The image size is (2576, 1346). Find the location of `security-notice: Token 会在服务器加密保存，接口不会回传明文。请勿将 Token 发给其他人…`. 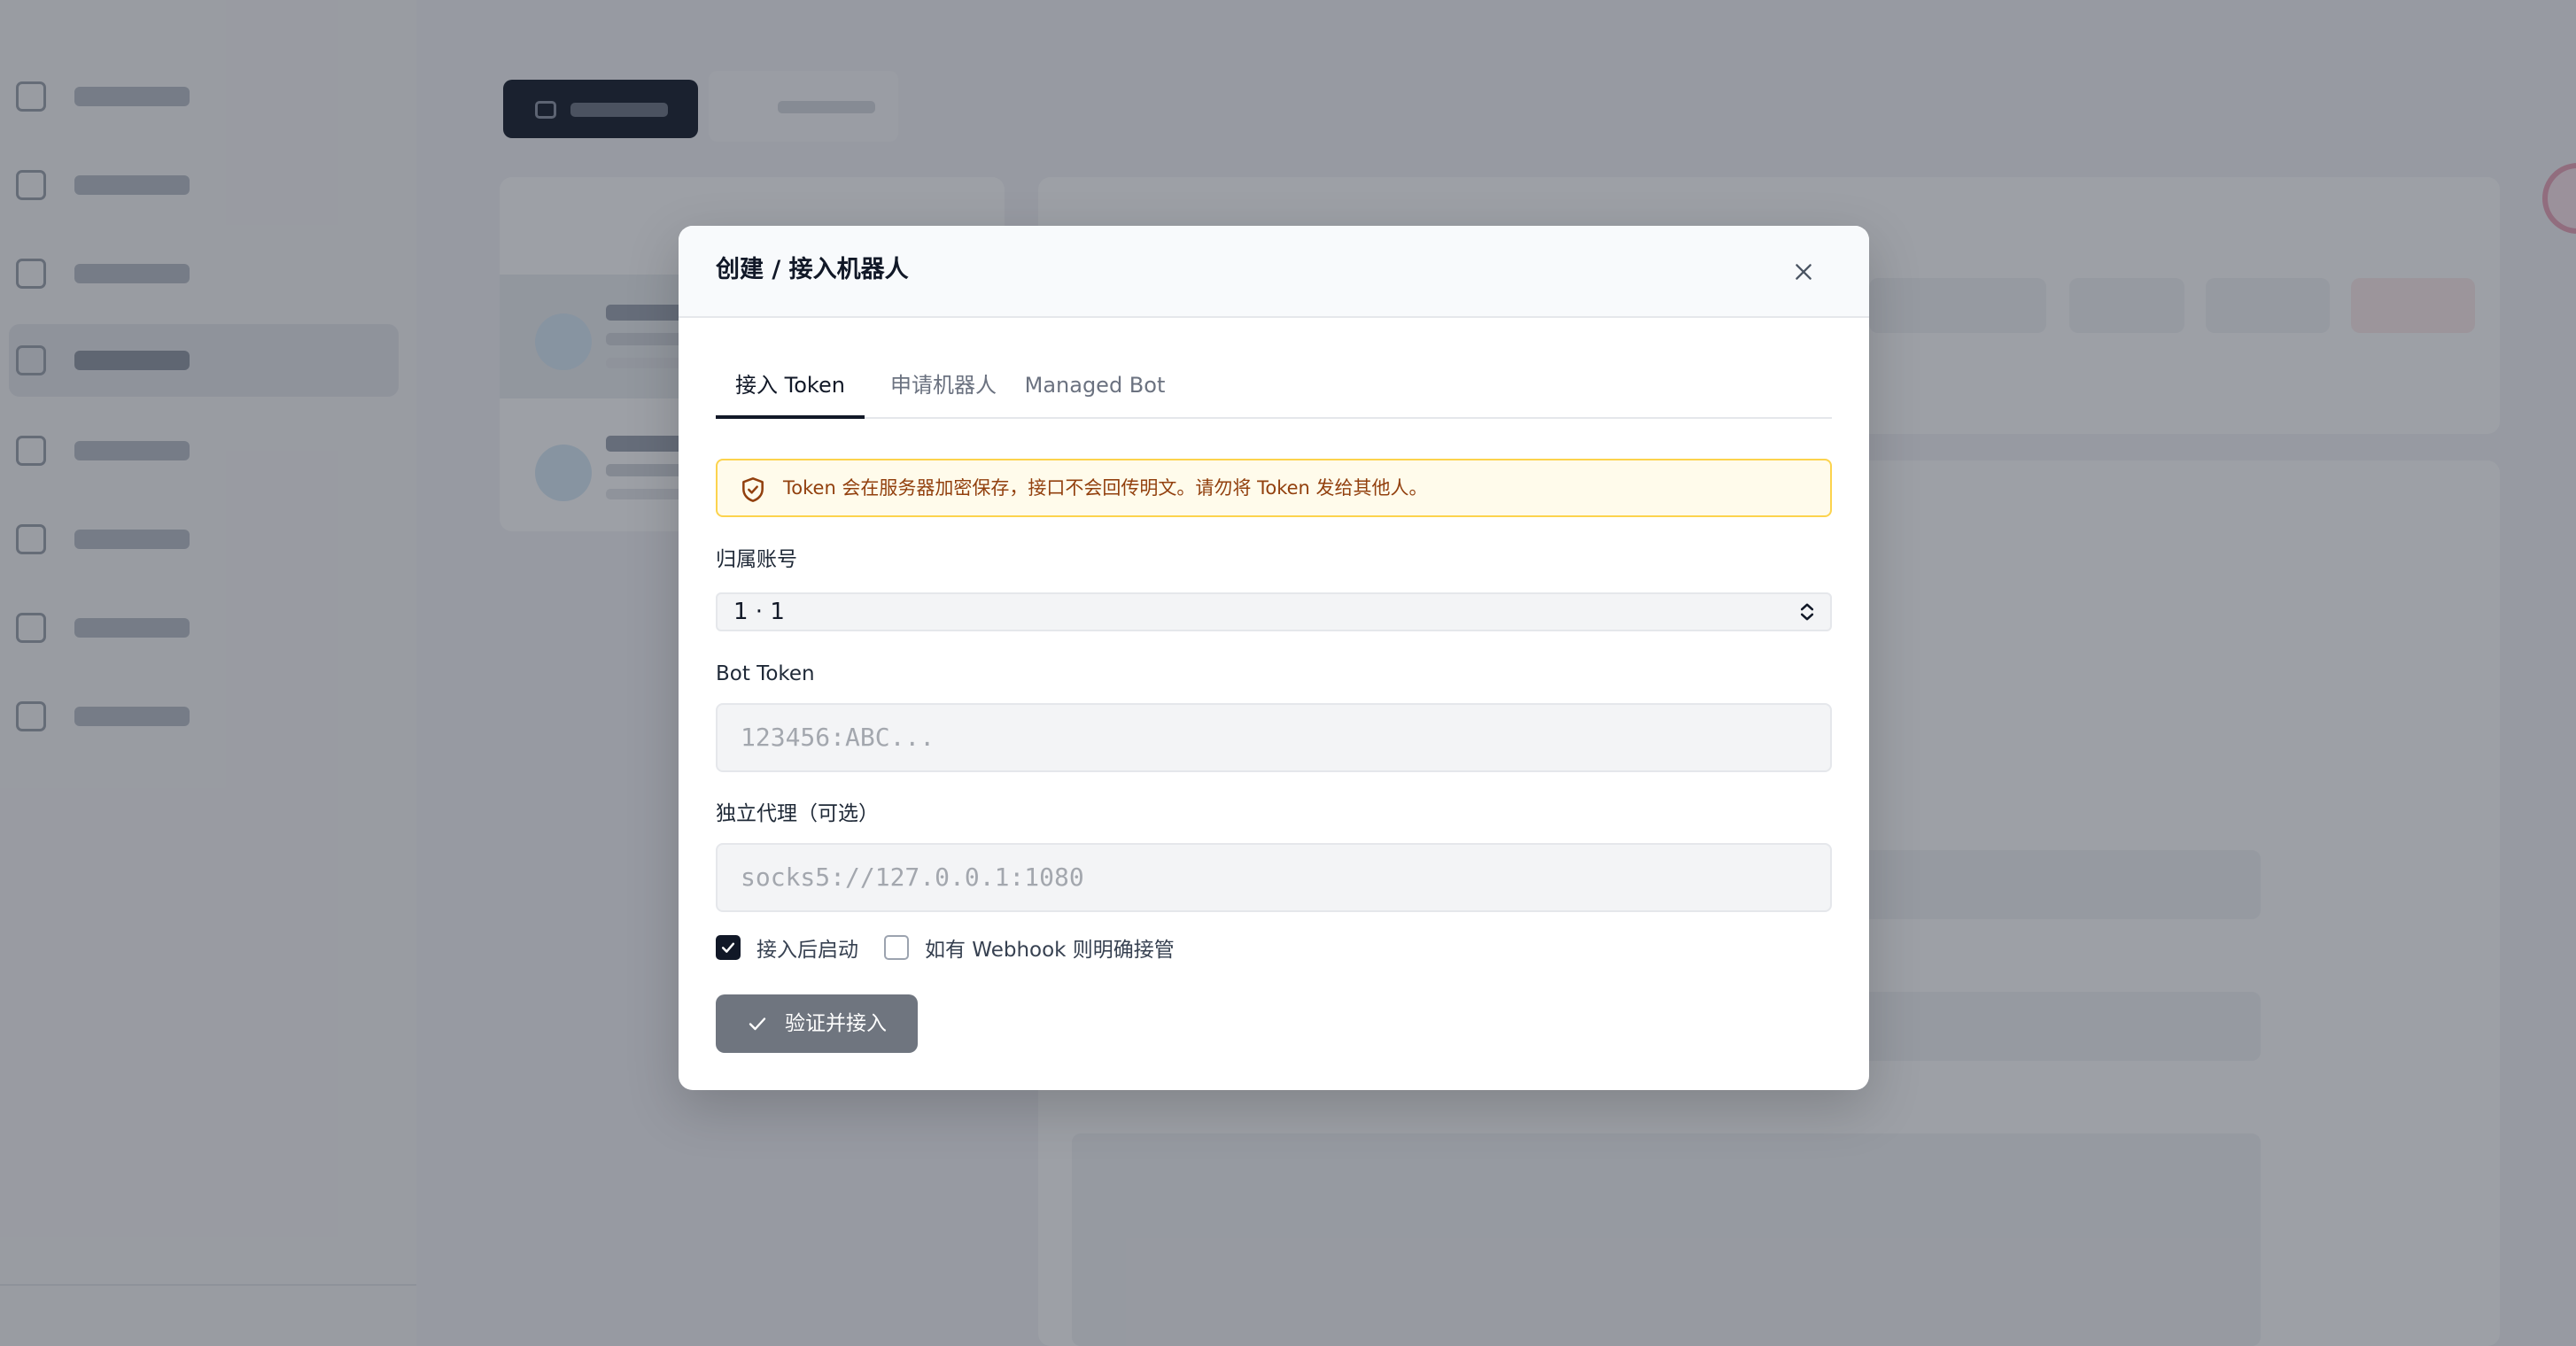

security-notice: Token 会在服务器加密保存，接口不会回传明文。请勿将 Token 发给其他人… is located at coordinates (1274, 488).